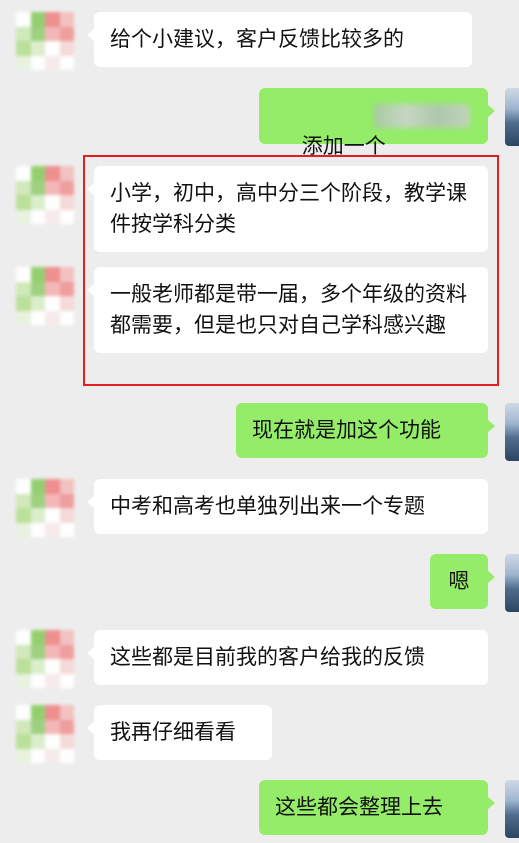 This screenshot has width=519, height=843. I want to click on message-bubble-outgoing: 这些都会整理上去, so click(377, 807).